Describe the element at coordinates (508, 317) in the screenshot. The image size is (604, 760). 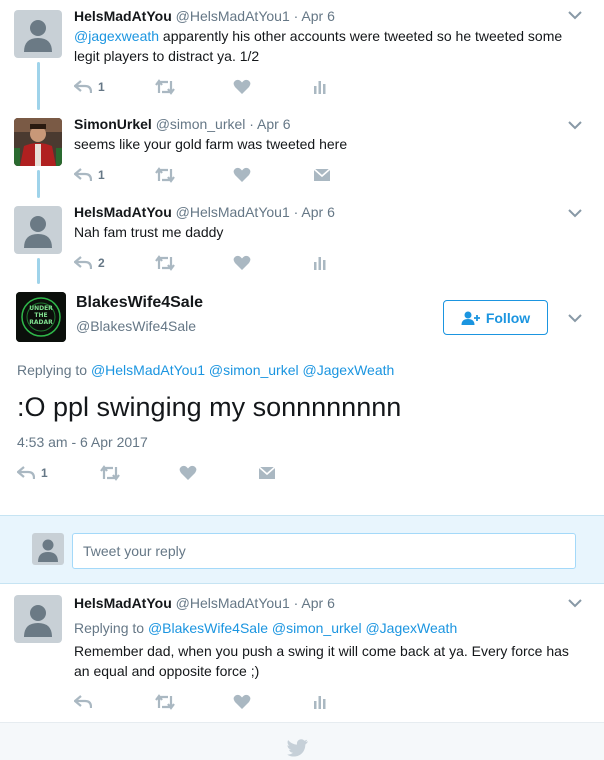
I see `follow-label: Follow` at that location.